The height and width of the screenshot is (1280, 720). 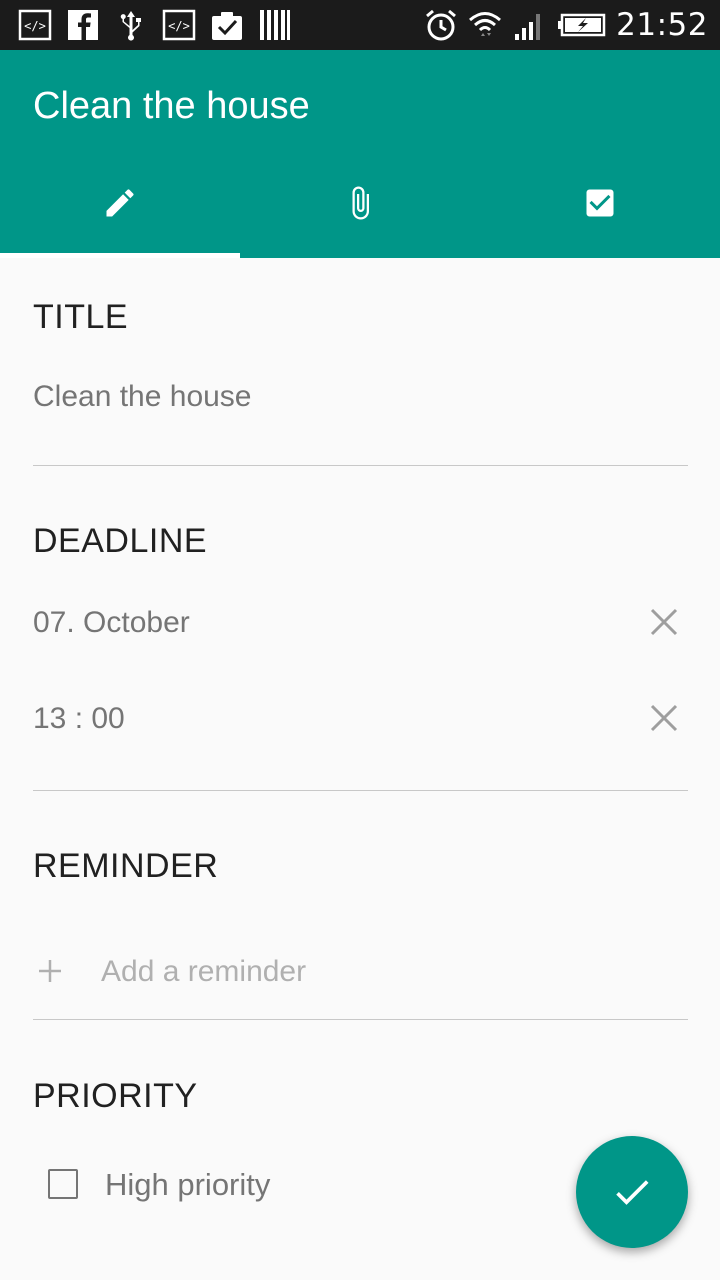 What do you see at coordinates (360, 25) in the screenshot?
I see `status-bar: </> </> 21:52` at bounding box center [360, 25].